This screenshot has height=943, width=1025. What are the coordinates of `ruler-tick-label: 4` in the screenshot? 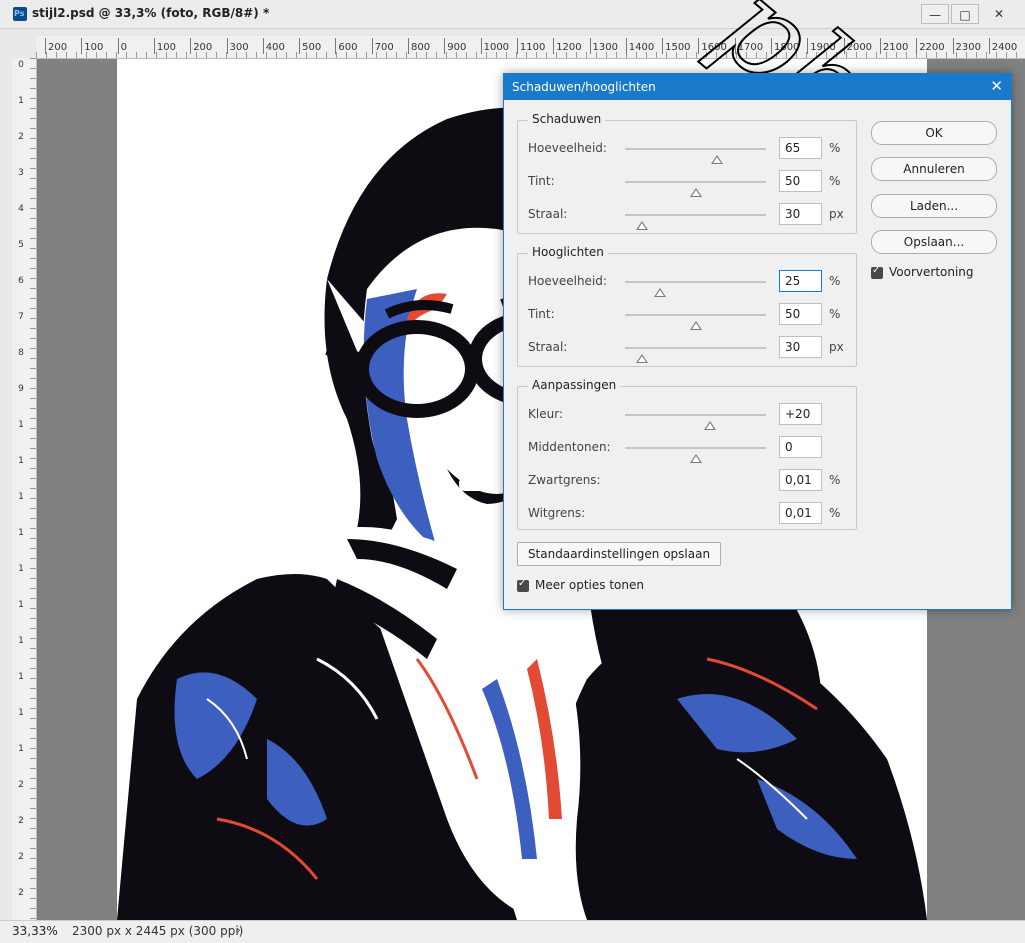 It's located at (21, 209).